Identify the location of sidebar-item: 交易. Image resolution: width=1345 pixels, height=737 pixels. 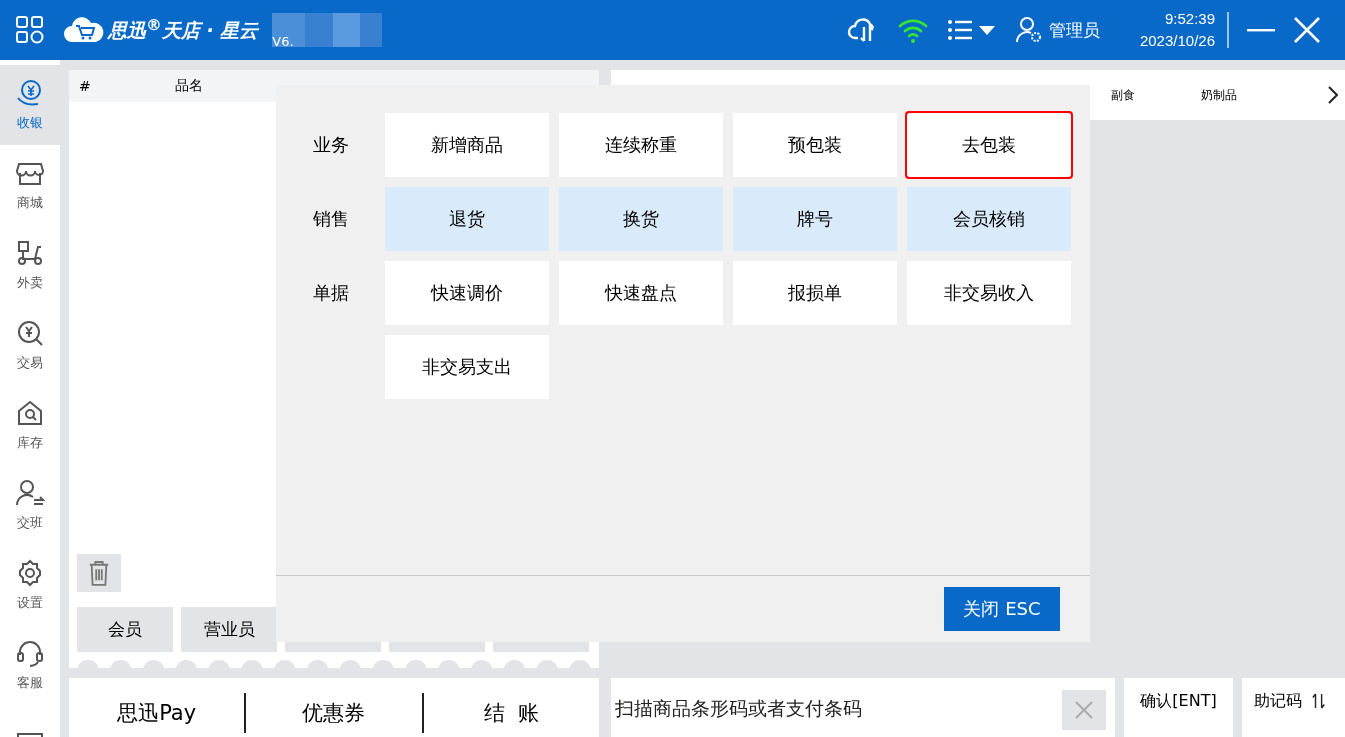
(30, 345).